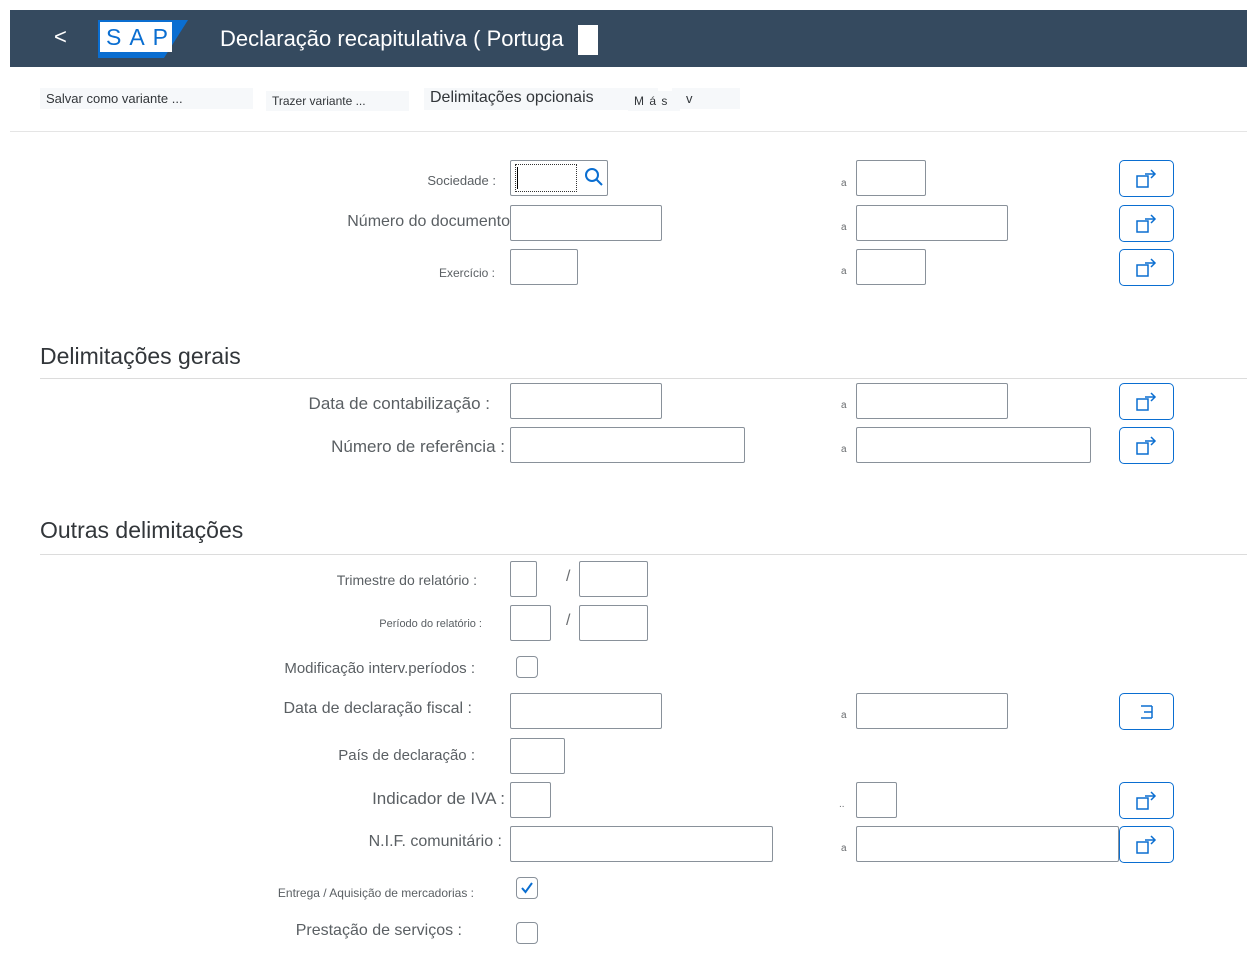 This screenshot has height=974, width=1247. What do you see at coordinates (433, 180) in the screenshot?
I see `company-label: Sociedade :` at bounding box center [433, 180].